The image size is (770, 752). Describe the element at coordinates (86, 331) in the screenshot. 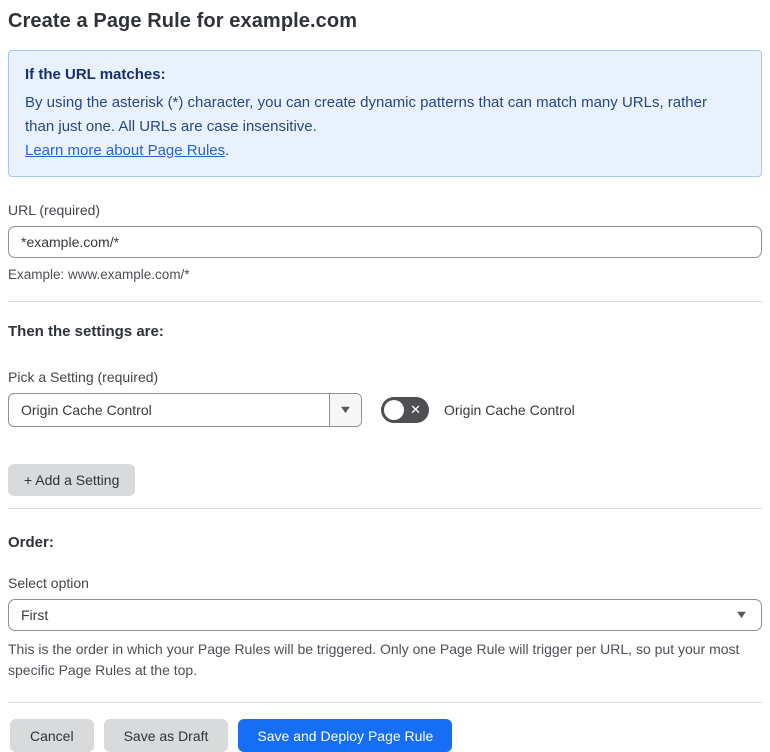

I see `settings-heading: Then the settings are:` at that location.